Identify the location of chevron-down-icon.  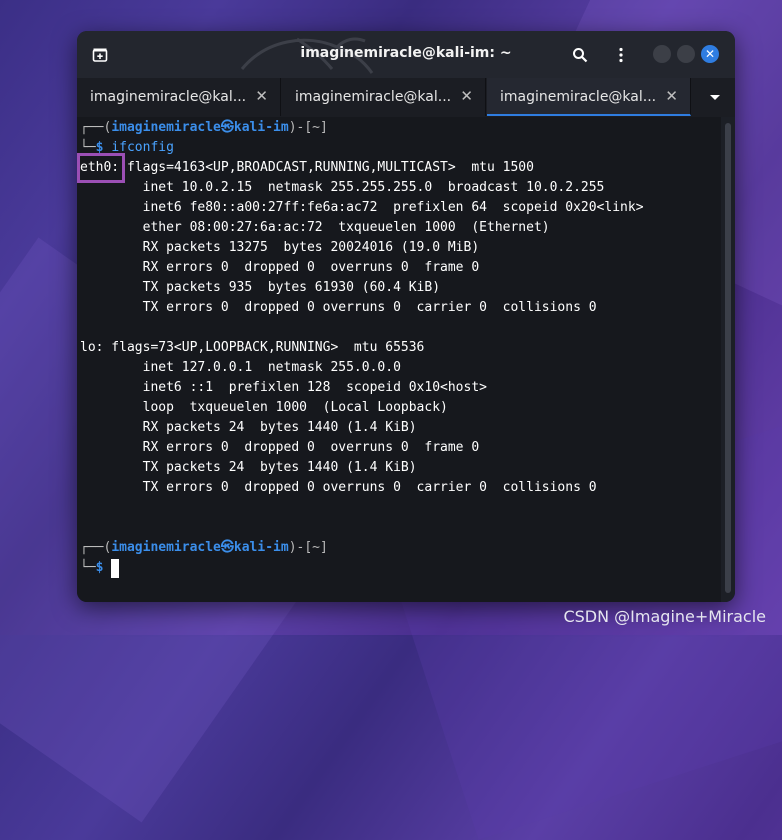
(715, 97).